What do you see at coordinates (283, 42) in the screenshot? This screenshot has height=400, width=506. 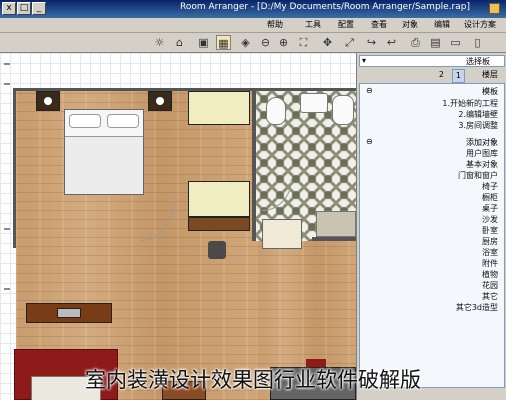 I see `zoom-in-icon: ⊕` at bounding box center [283, 42].